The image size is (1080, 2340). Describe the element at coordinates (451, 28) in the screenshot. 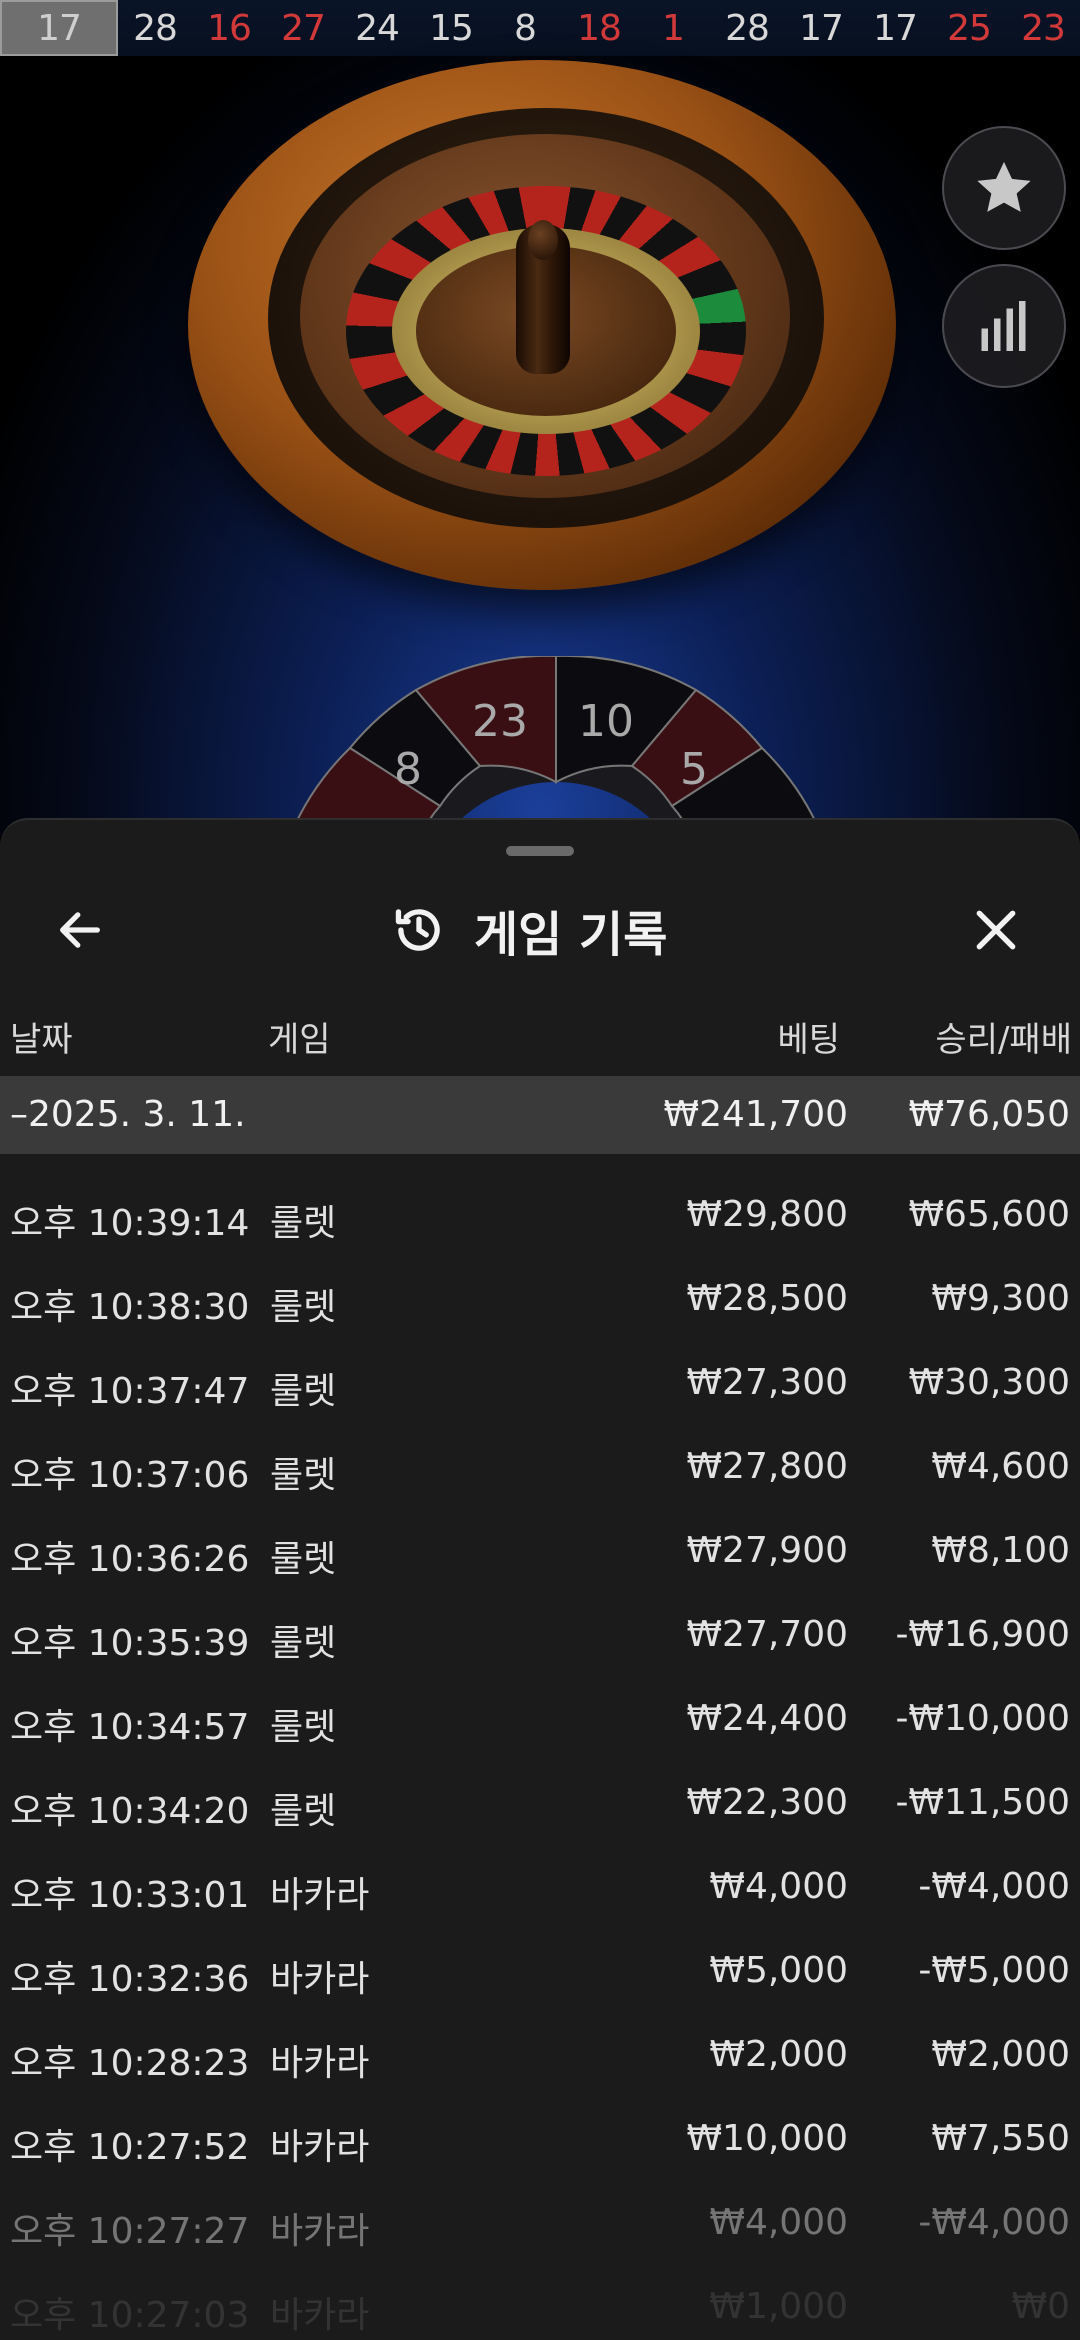

I see `result-item: 15` at that location.